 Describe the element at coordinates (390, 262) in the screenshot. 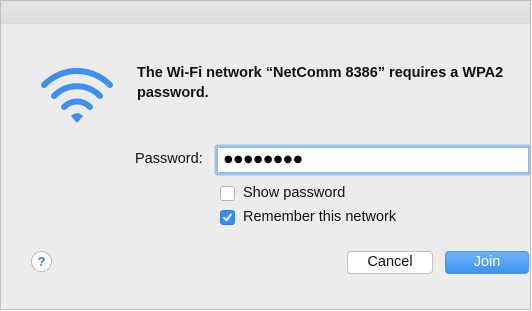

I see `cancel-button: Cancel` at that location.